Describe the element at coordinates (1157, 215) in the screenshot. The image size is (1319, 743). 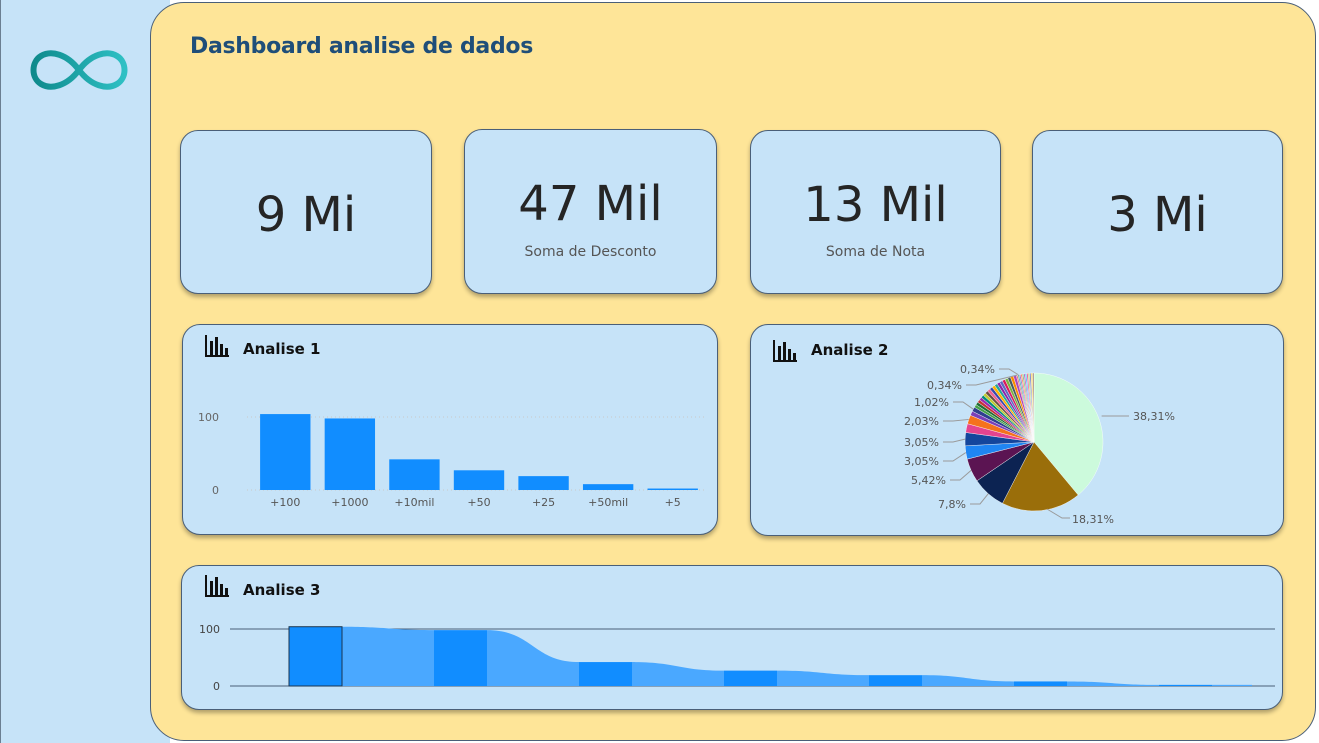
I see `kpi-value: 3 Mi` at that location.